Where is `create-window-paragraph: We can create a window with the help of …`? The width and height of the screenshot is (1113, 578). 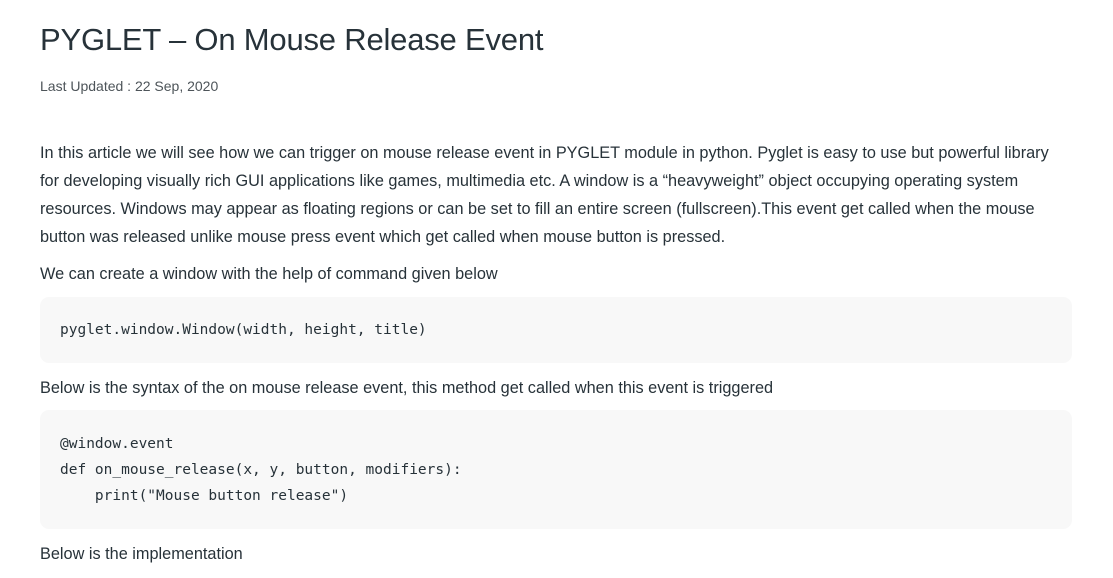 create-window-paragraph: We can create a window with the help of … is located at coordinates (269, 274).